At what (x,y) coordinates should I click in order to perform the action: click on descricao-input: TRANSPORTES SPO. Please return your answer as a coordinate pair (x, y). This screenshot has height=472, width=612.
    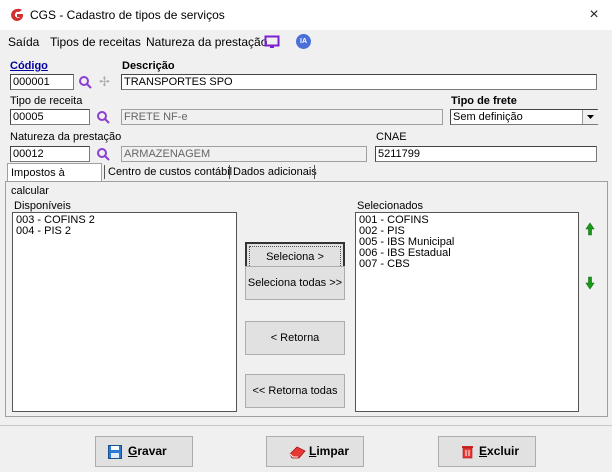
    Looking at the image, I should click on (359, 82).